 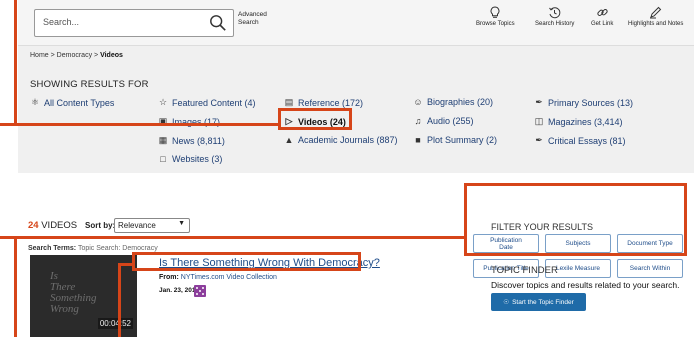 I want to click on sort-select-value: Relevance, so click(x=137, y=225).